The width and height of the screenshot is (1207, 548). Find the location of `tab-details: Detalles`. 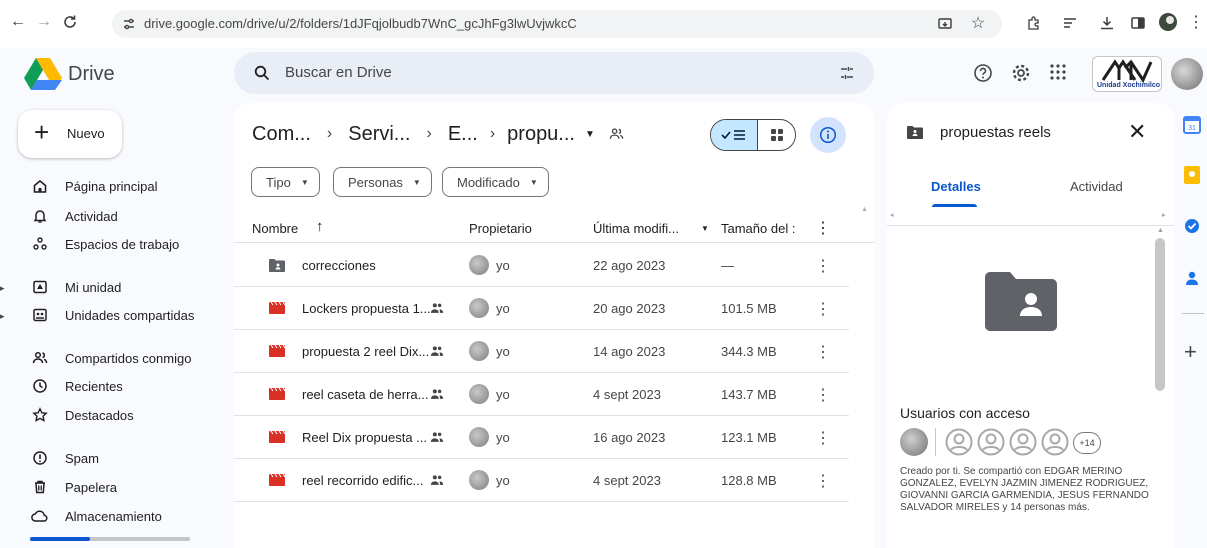

tab-details: Detalles is located at coordinates (956, 186).